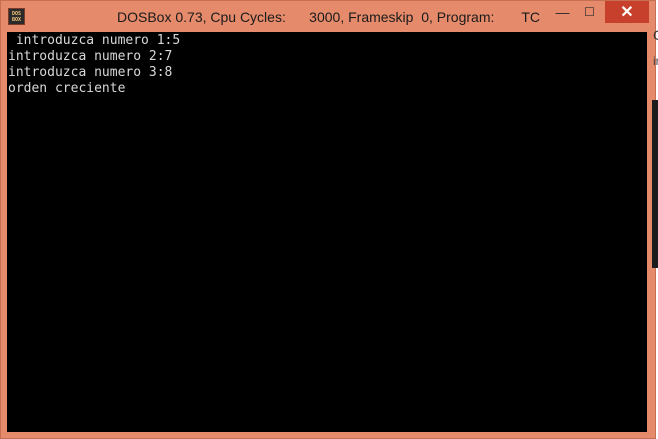  What do you see at coordinates (94, 40) in the screenshot?
I see `terminal-line: introduzca numero 1:5` at bounding box center [94, 40].